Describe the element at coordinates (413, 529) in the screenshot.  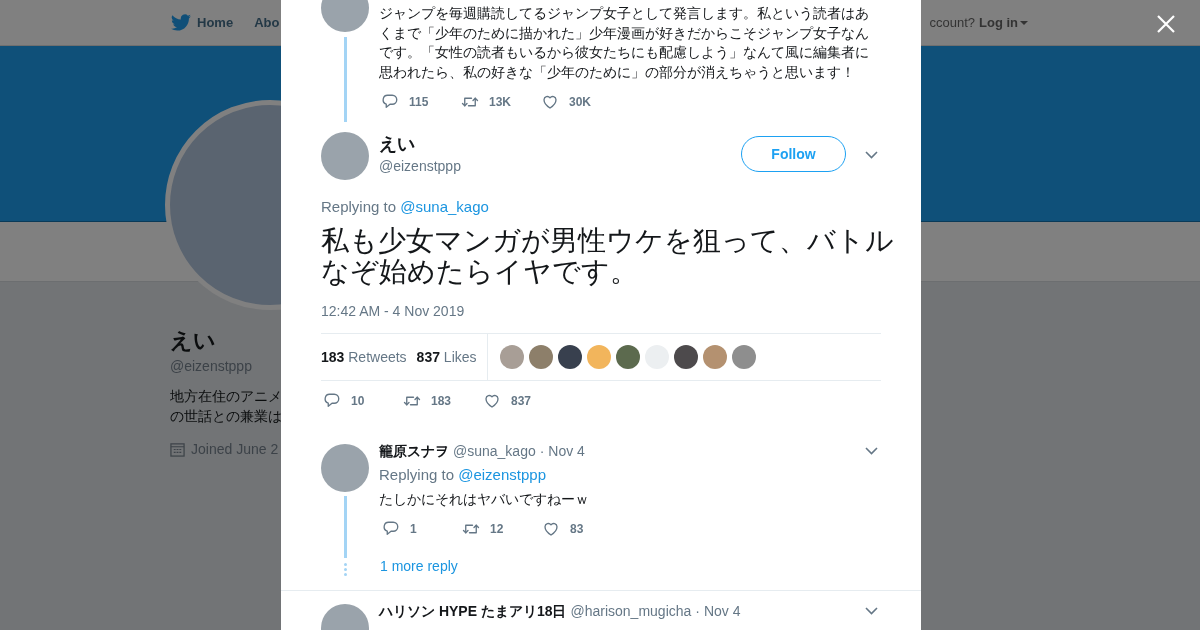
I see `reply-count: 1` at that location.